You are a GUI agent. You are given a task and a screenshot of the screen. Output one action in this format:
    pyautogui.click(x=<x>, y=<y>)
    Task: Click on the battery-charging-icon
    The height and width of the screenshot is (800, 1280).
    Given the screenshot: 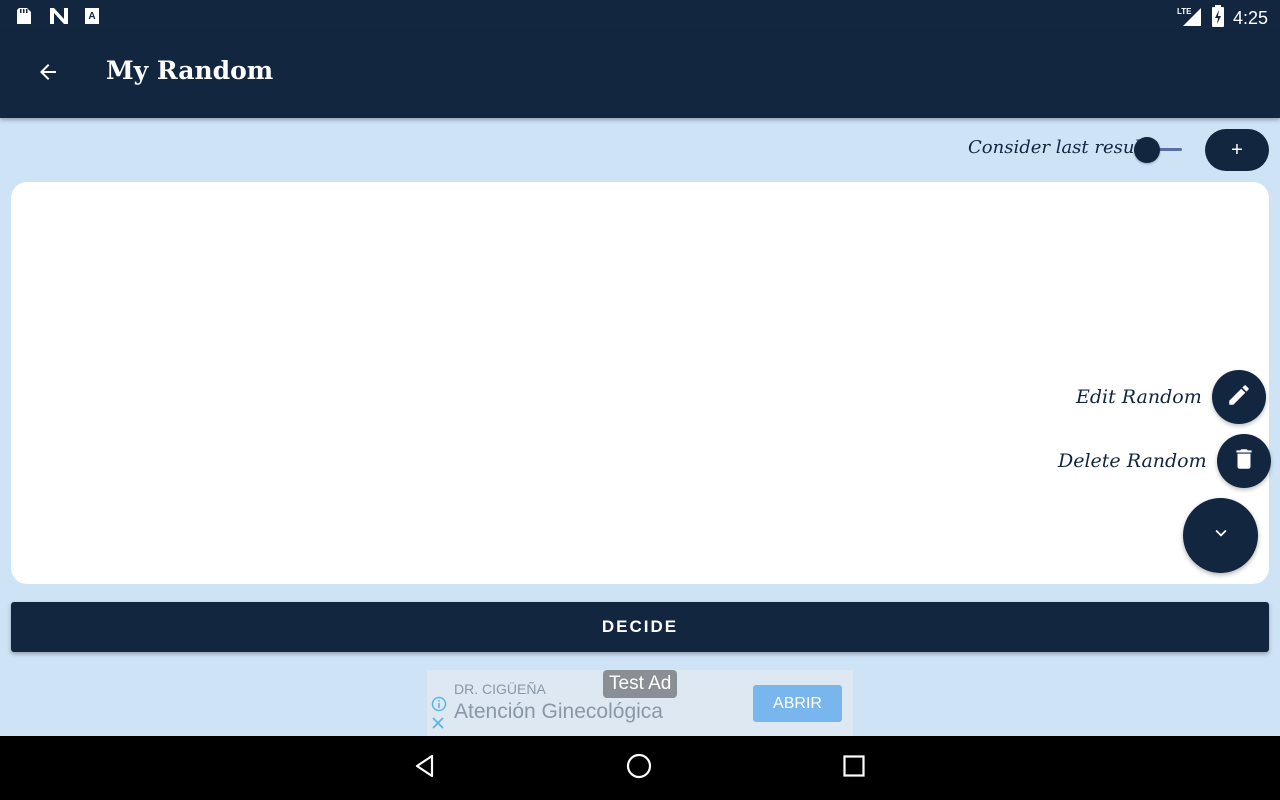 What is the action you would take?
    pyautogui.click(x=1218, y=18)
    